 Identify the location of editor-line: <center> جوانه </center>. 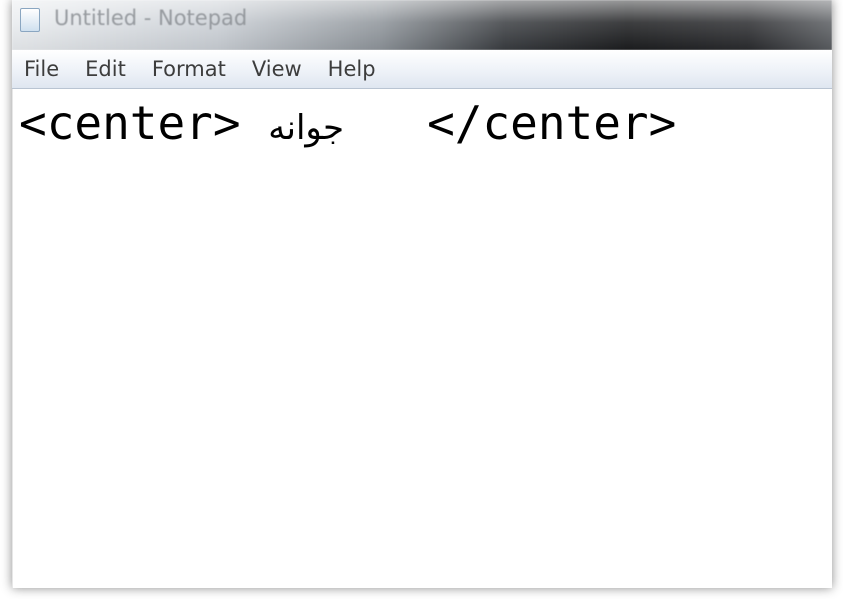
(347, 125).